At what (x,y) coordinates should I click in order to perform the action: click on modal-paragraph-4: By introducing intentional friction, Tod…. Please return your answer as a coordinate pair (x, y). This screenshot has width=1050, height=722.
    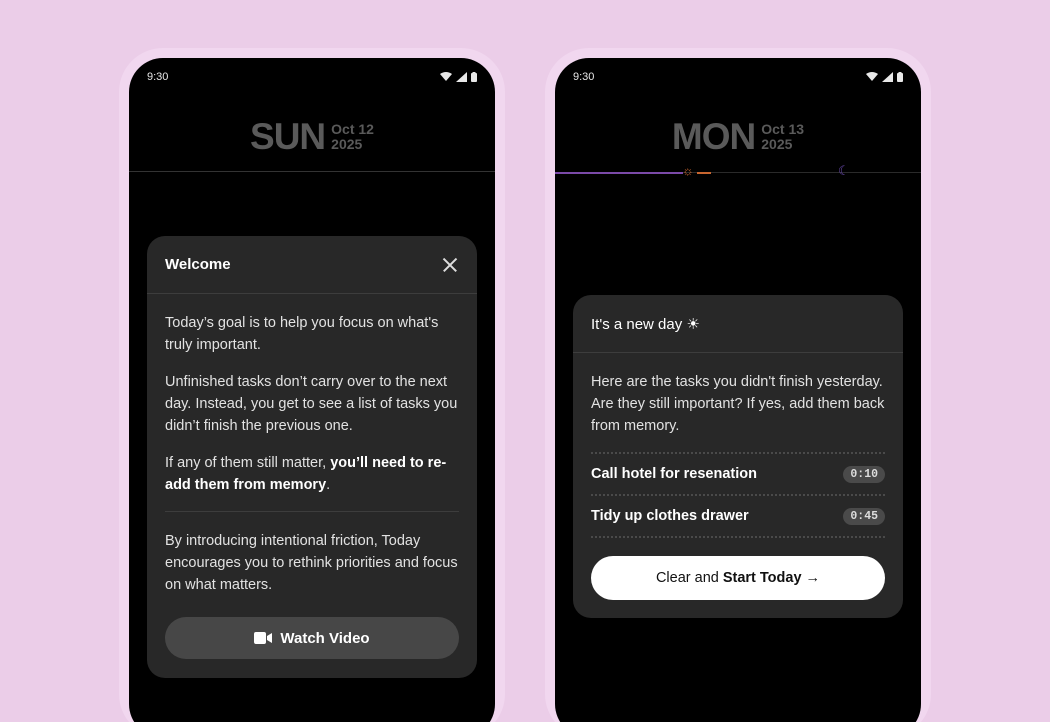
    Looking at the image, I should click on (311, 563).